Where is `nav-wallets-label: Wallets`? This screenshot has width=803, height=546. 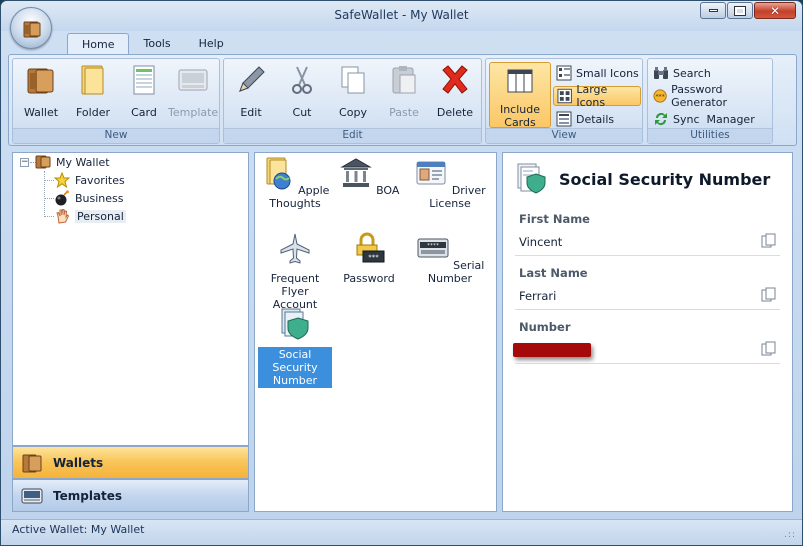 nav-wallets-label: Wallets is located at coordinates (78, 462).